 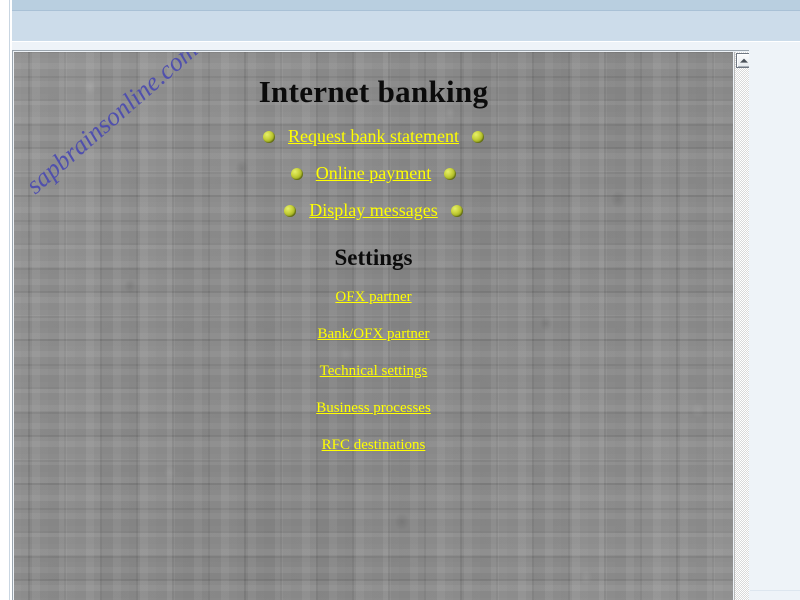 I want to click on sap-gui-toolbar, so click(x=406, y=21).